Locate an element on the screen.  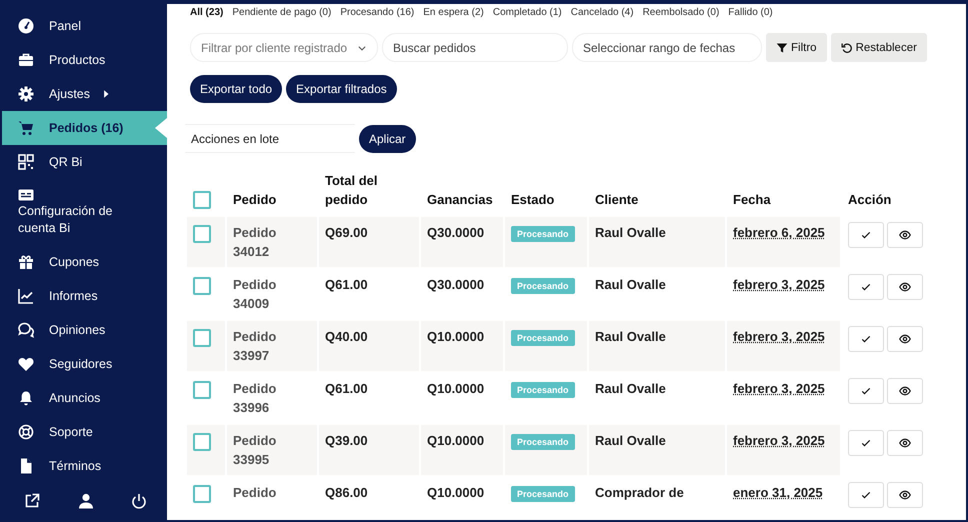
order-date: febrero 6, 2025 is located at coordinates (779, 232).